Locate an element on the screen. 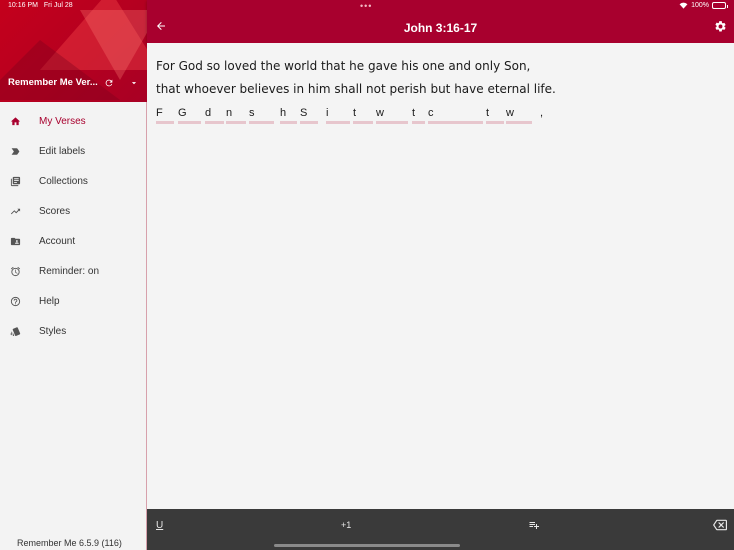  help-icon is located at coordinates (15, 301).